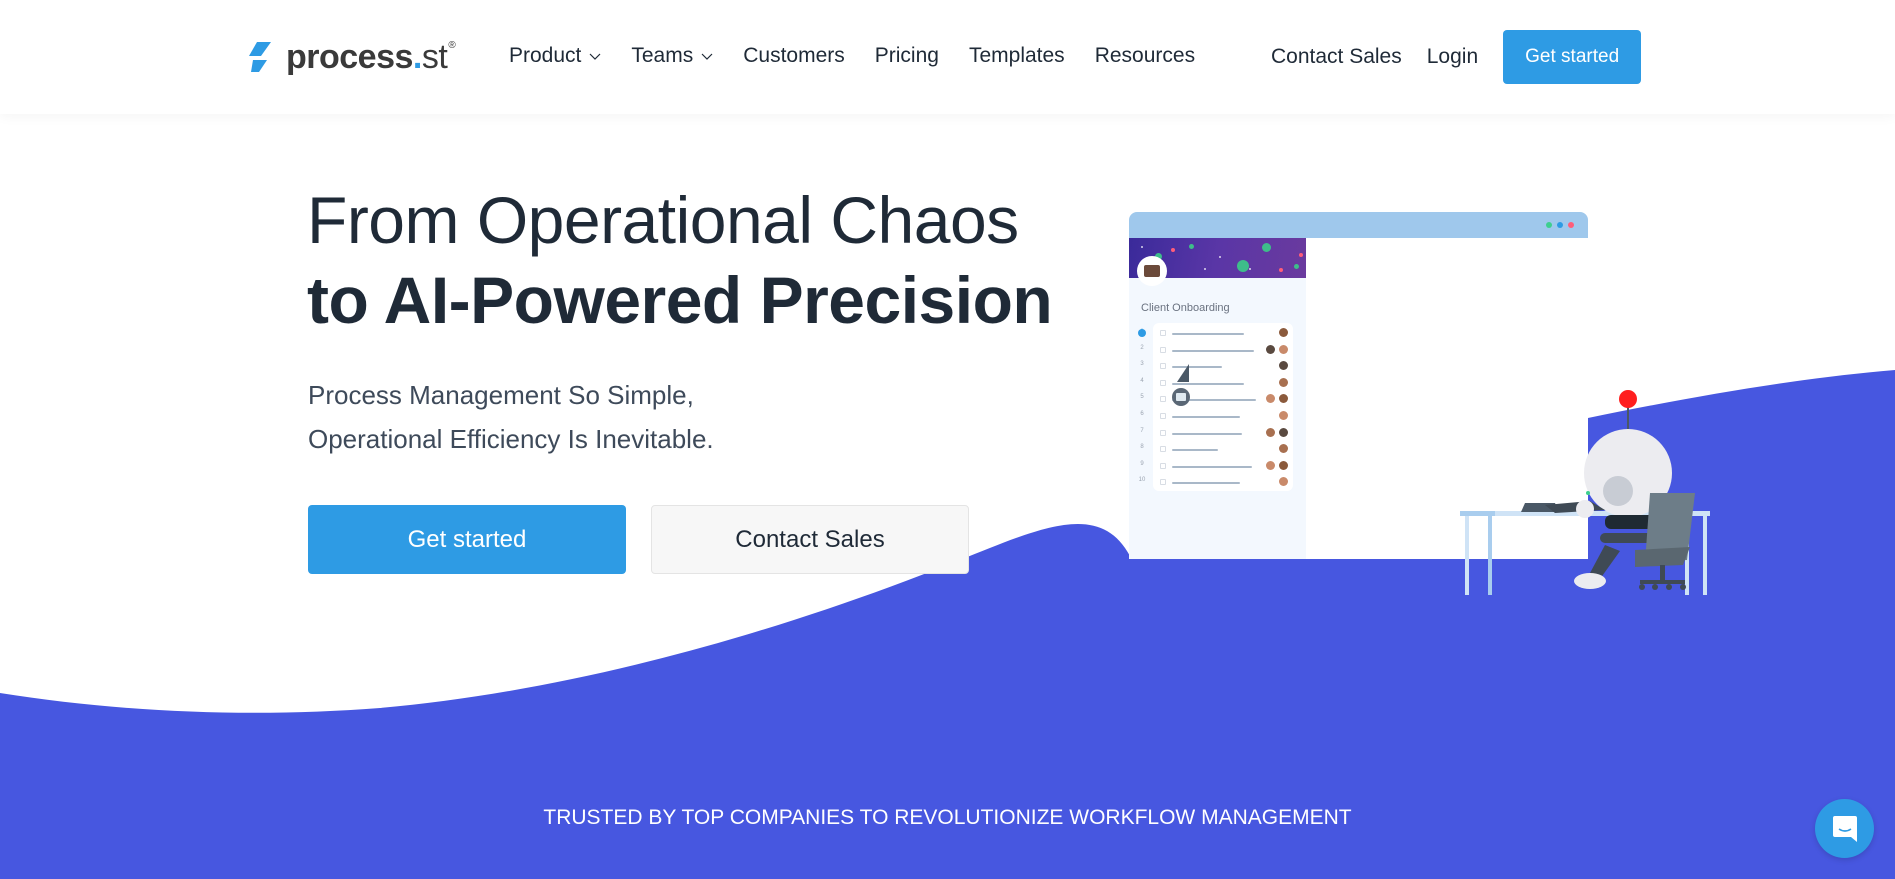  I want to click on nav-item-pricing: Pricing, so click(907, 56).